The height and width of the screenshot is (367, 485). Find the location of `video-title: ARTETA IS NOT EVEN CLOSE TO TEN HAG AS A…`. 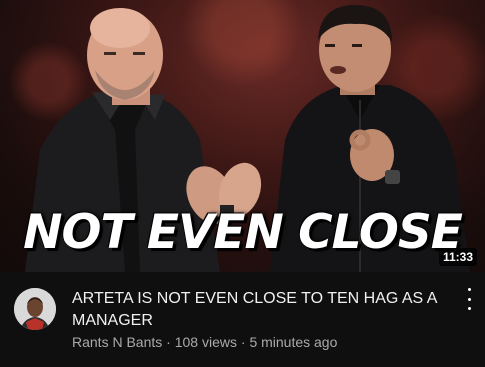

video-title: ARTETA IS NOT EVEN CLOSE TO TEN HAG AS A… is located at coordinates (257, 310).